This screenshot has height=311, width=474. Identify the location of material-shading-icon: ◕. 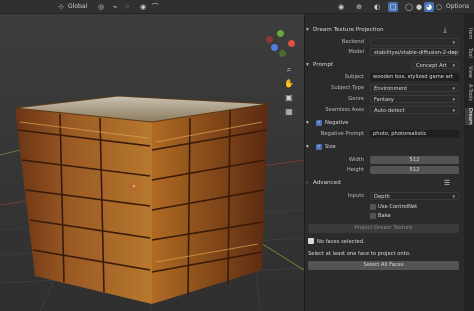
(429, 7).